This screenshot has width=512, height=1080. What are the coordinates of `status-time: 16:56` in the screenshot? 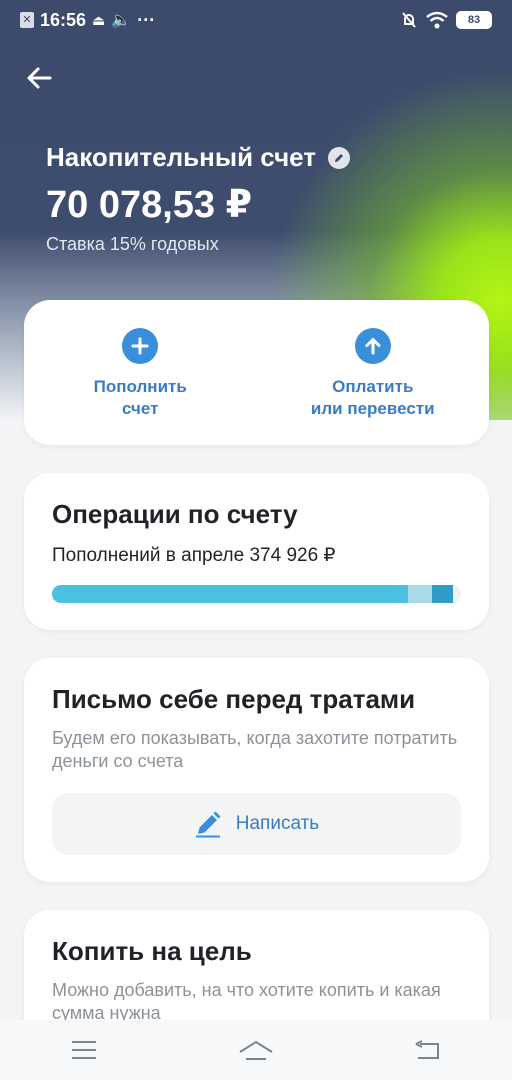 It's located at (63, 19).